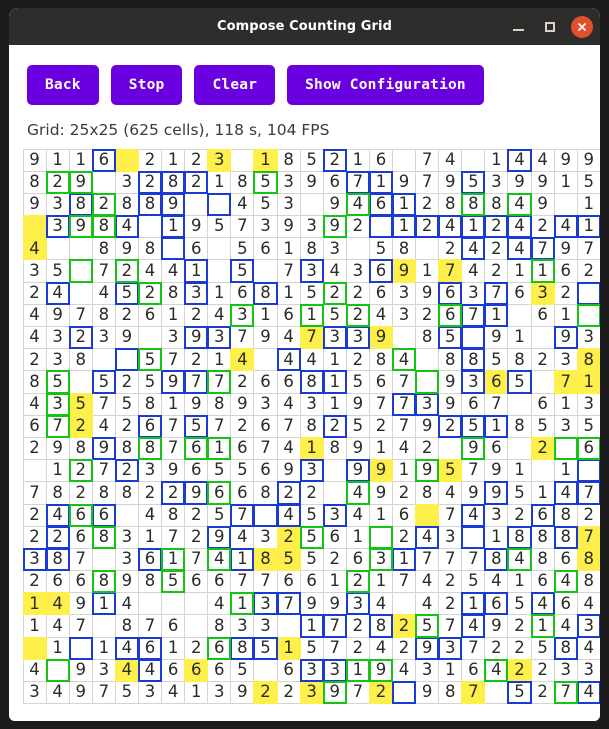  What do you see at coordinates (304, 26) in the screenshot?
I see `window-titlebar: Compose Counting Grid` at bounding box center [304, 26].